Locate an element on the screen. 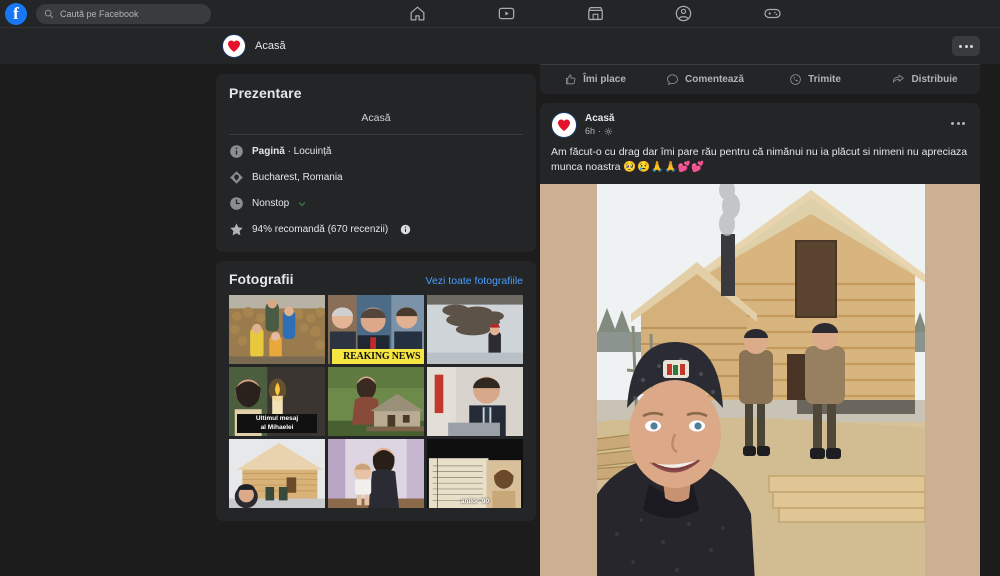 Image resolution: width=1000 pixels, height=576 pixels. post-more-options-button is located at coordinates (958, 123).